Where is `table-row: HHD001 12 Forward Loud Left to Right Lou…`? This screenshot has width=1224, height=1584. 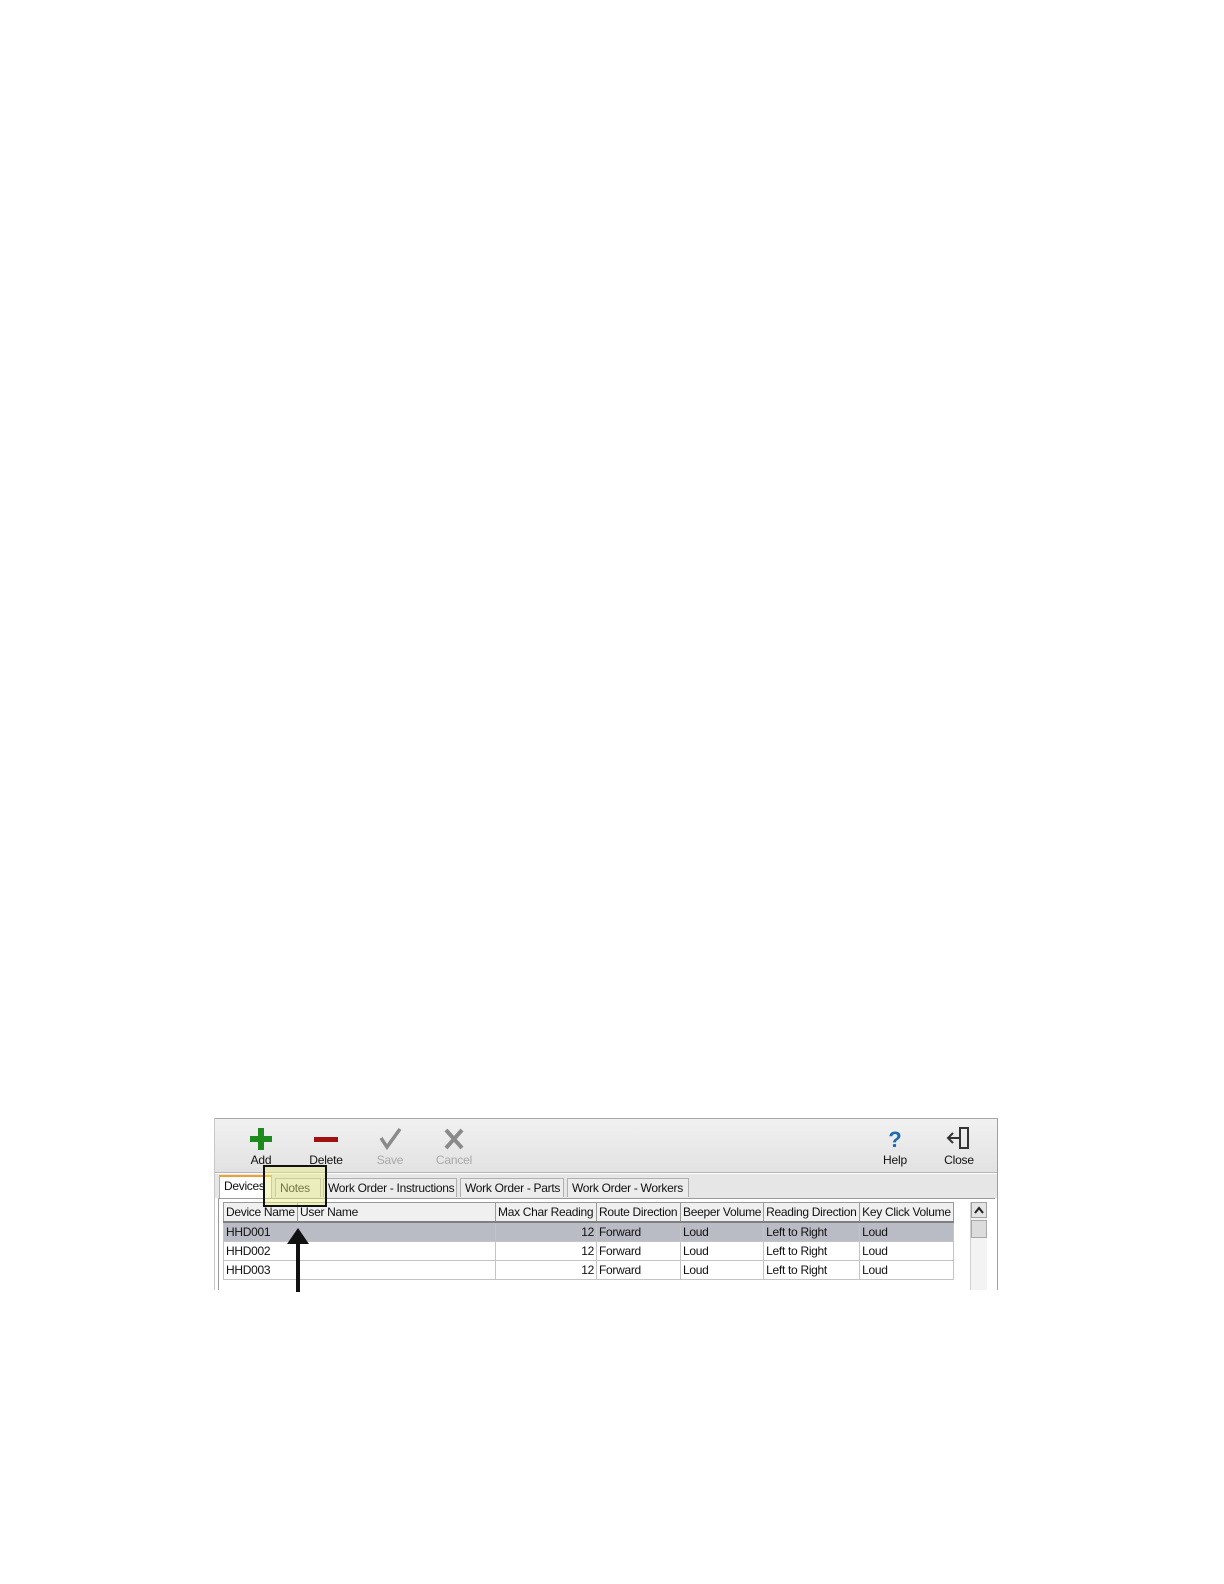 table-row: HHD001 12 Forward Loud Left to Right Lou… is located at coordinates (588, 1231).